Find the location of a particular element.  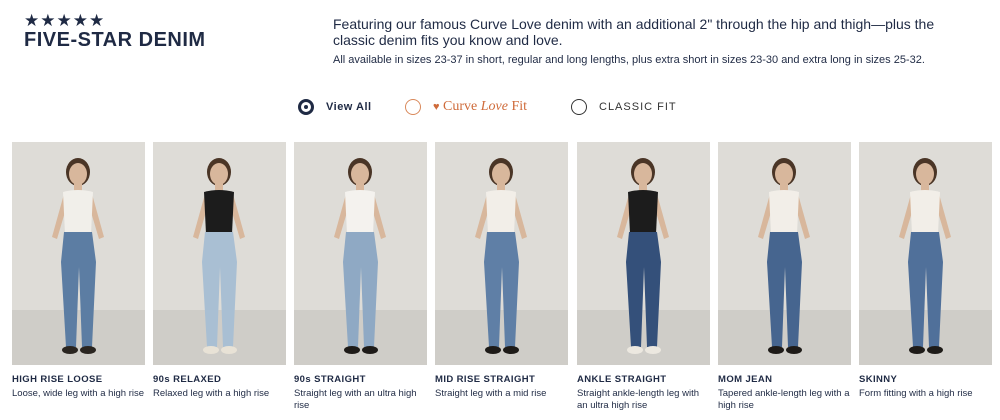

product-name: MOM JEAN is located at coordinates (784, 379).